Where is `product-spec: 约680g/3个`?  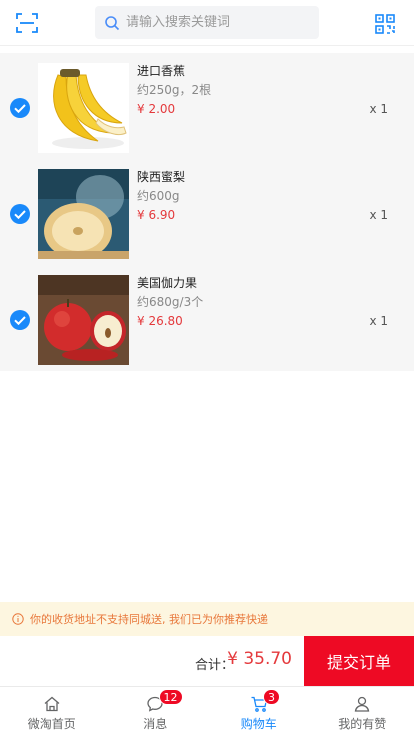
product-spec: 约680g/3个 is located at coordinates (170, 302).